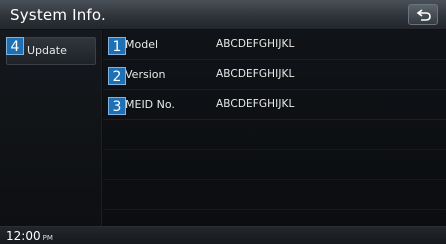  I want to click on page-title: System Info., so click(58, 15).